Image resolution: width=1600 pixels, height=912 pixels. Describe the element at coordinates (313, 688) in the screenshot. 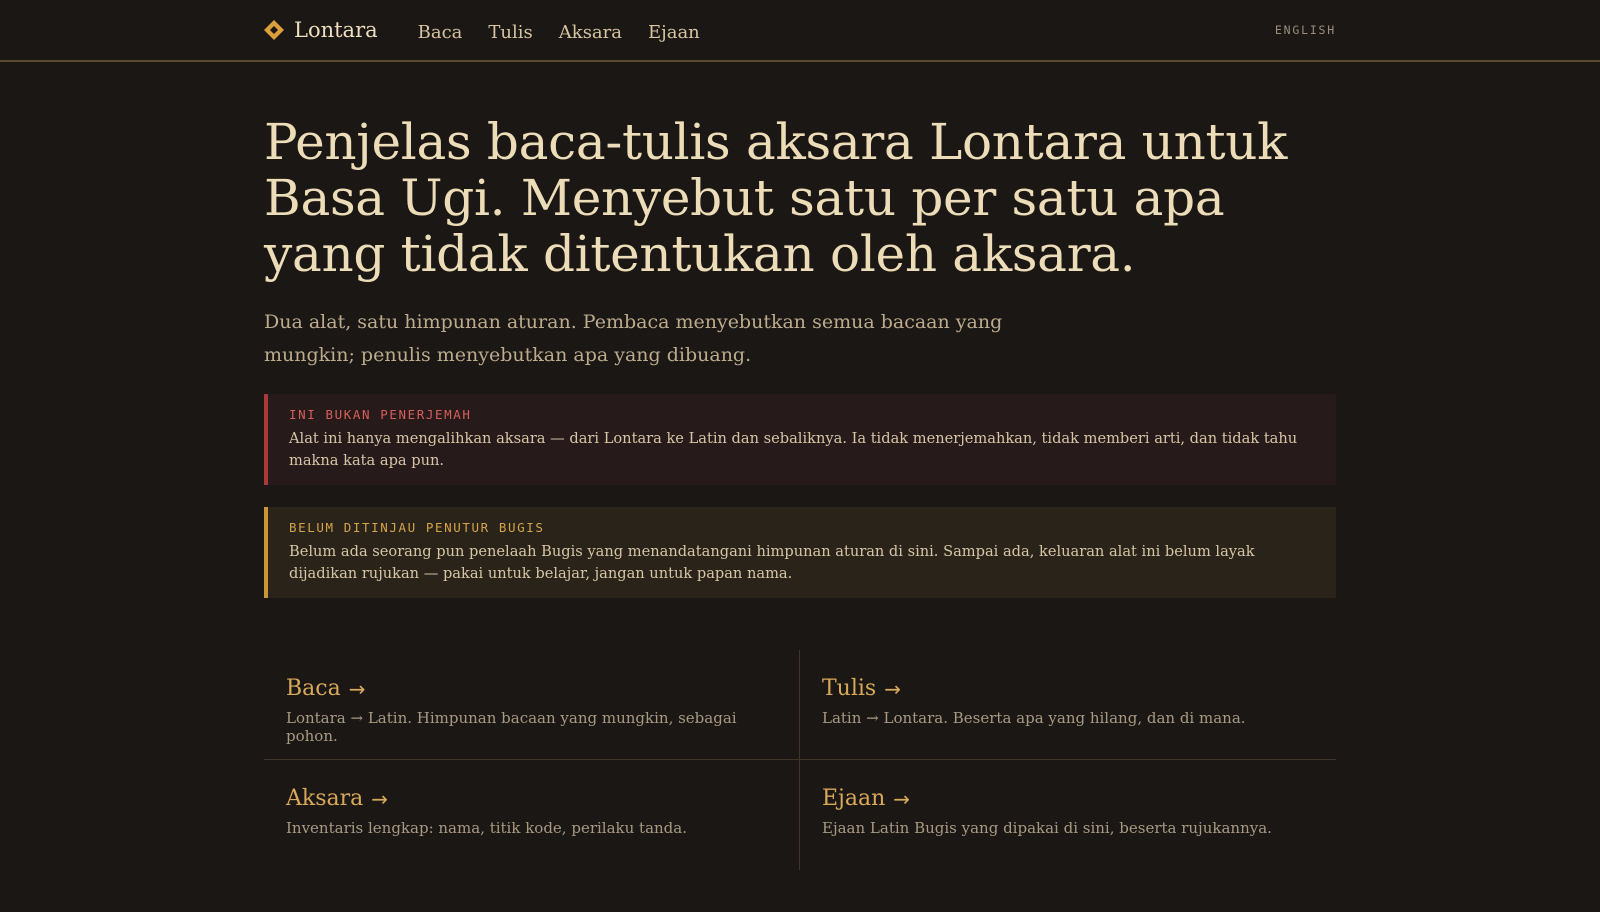

I see `card-title-text: Baca` at that location.